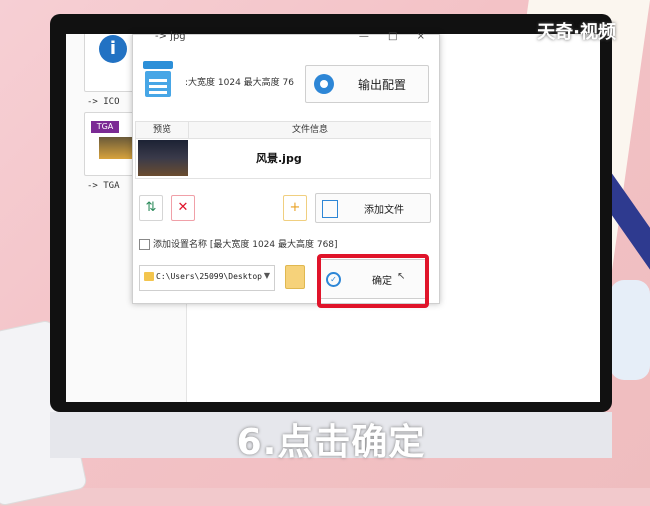  Describe the element at coordinates (116, 148) in the screenshot. I see `image-icon` at that location.